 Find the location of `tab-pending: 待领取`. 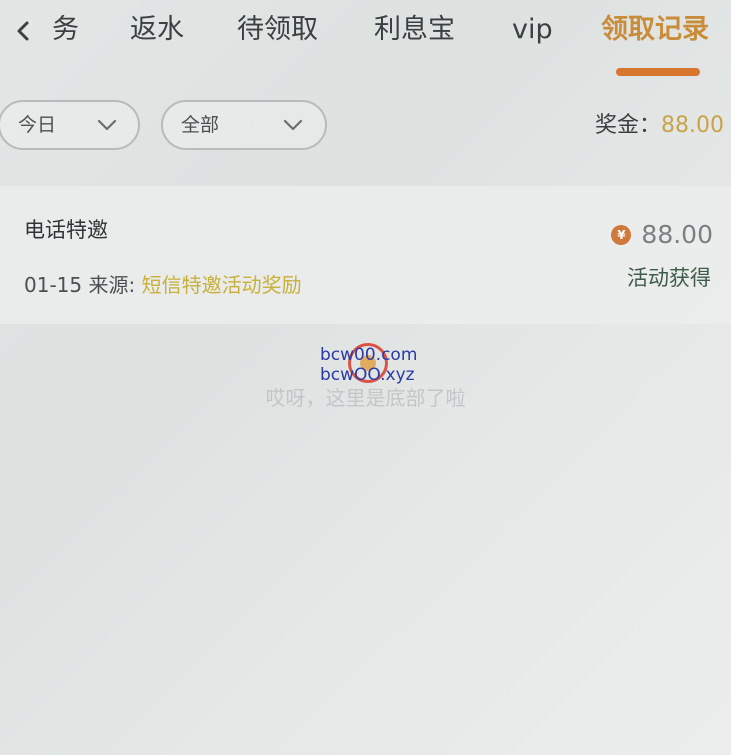

tab-pending: 待领取 is located at coordinates (277, 30).